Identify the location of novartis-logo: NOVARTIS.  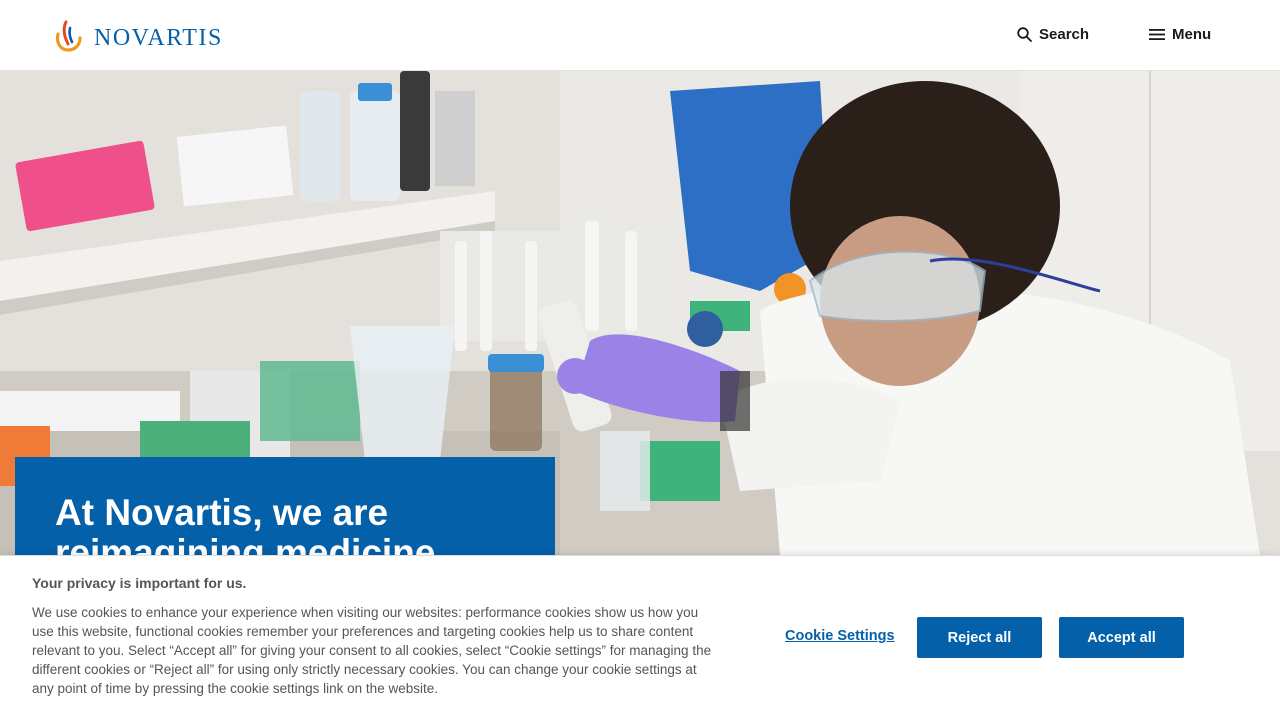
(138, 36).